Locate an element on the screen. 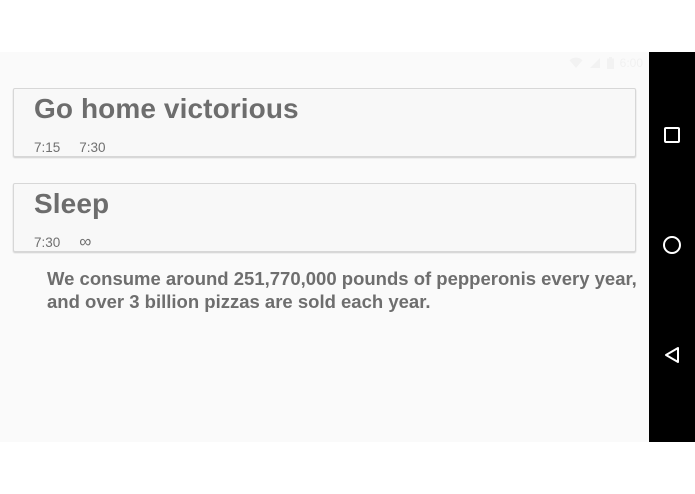 This screenshot has width=695, height=494. battery-icon is located at coordinates (610, 63).